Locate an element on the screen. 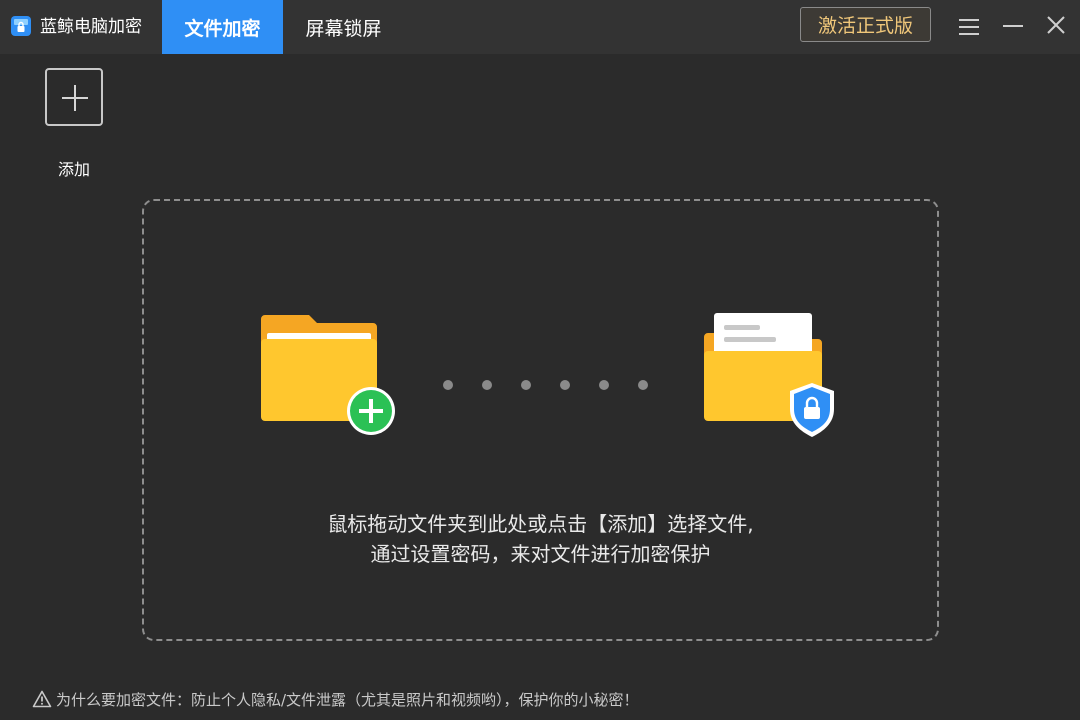 The height and width of the screenshot is (720, 1080). drop-instructions-line2: 通过设置密码，来对文件进行加密保护 is located at coordinates (540, 554).